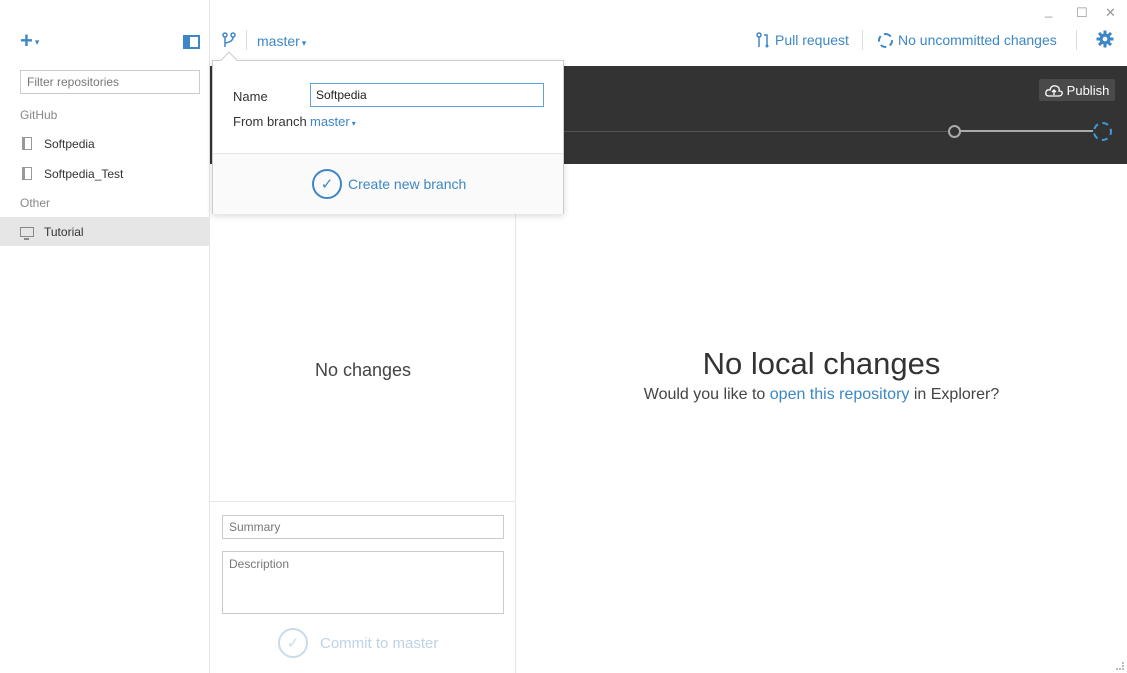  What do you see at coordinates (104, 231) in the screenshot?
I see `repo-item-tutorial: Tutorial` at bounding box center [104, 231].